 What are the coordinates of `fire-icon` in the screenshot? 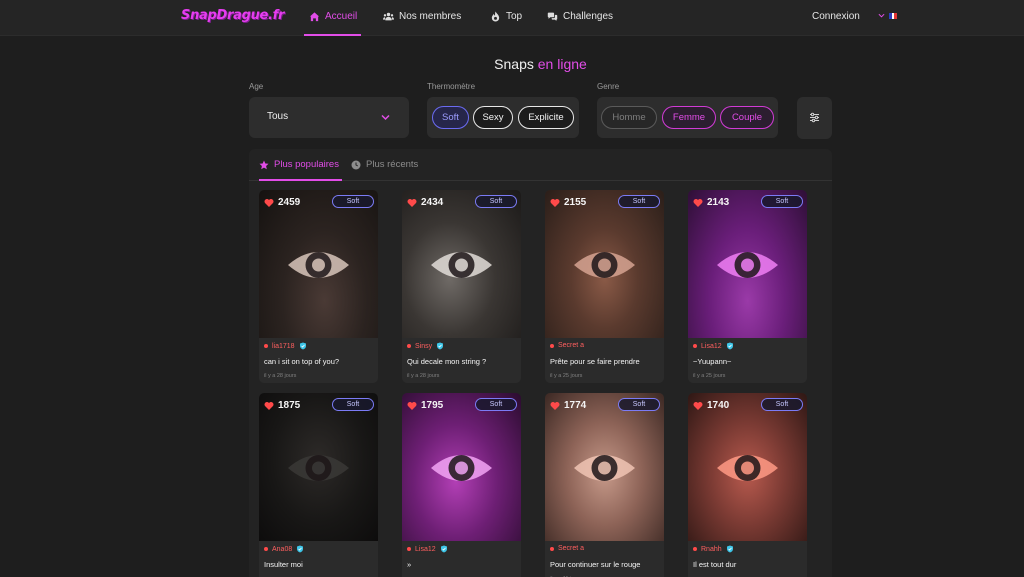 It's located at (495, 16).